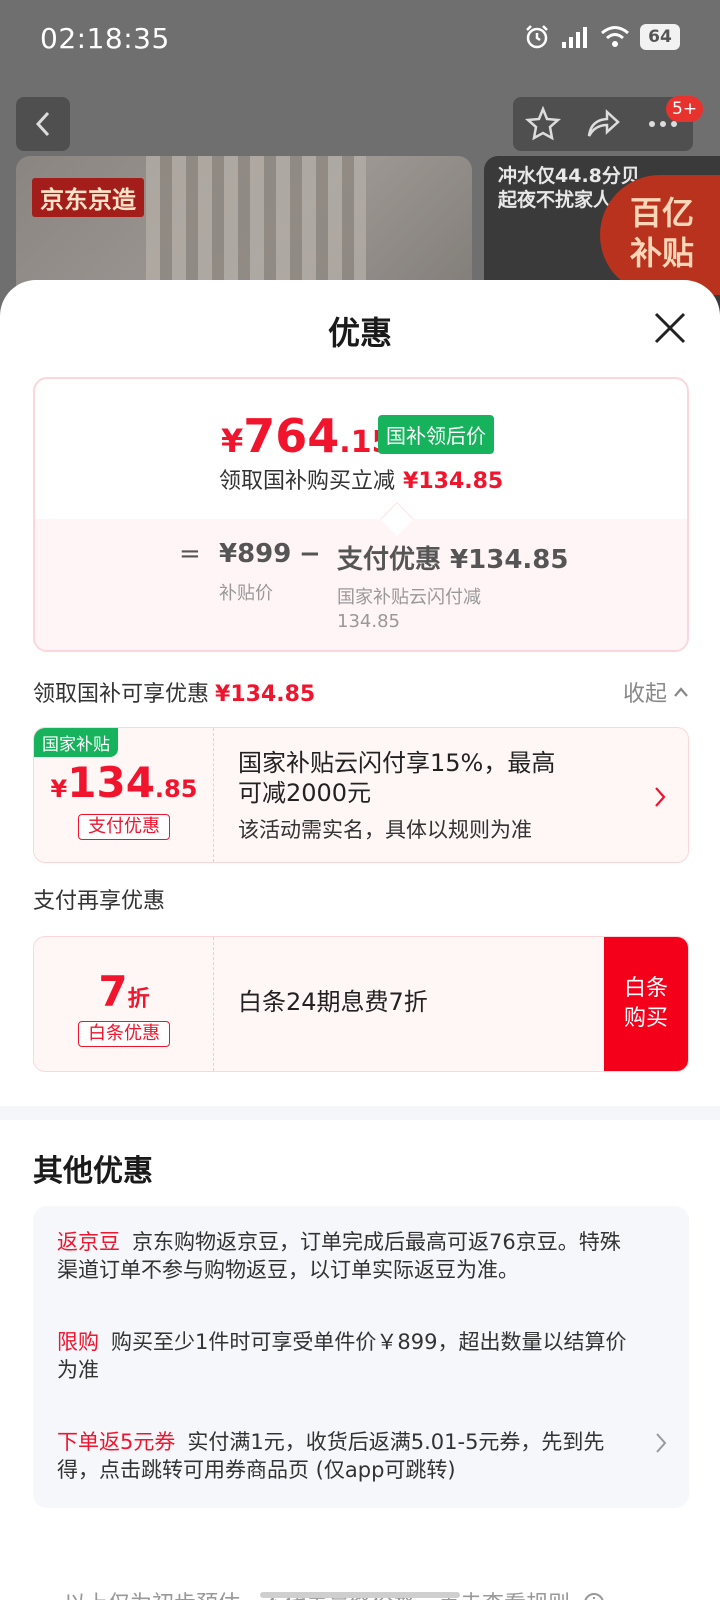 This screenshot has width=720, height=1600. Describe the element at coordinates (453, 560) in the screenshot. I see `discount-amount: 支付优惠 ¥134.85` at that location.